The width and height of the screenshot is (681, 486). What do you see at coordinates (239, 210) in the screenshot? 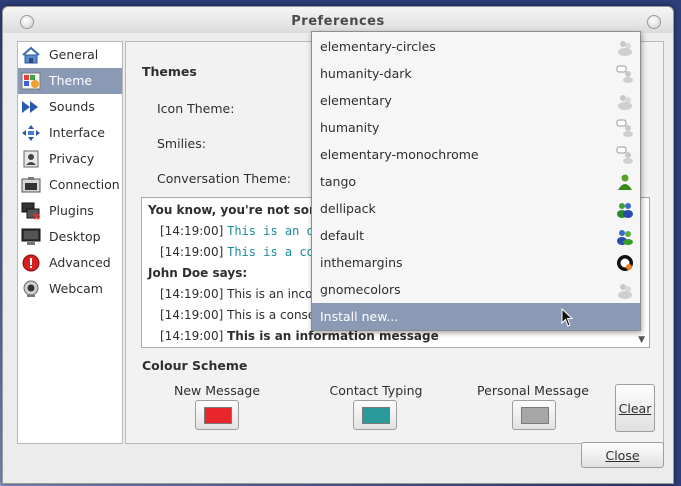
I see `preview-message: You know, you're not some` at bounding box center [239, 210].